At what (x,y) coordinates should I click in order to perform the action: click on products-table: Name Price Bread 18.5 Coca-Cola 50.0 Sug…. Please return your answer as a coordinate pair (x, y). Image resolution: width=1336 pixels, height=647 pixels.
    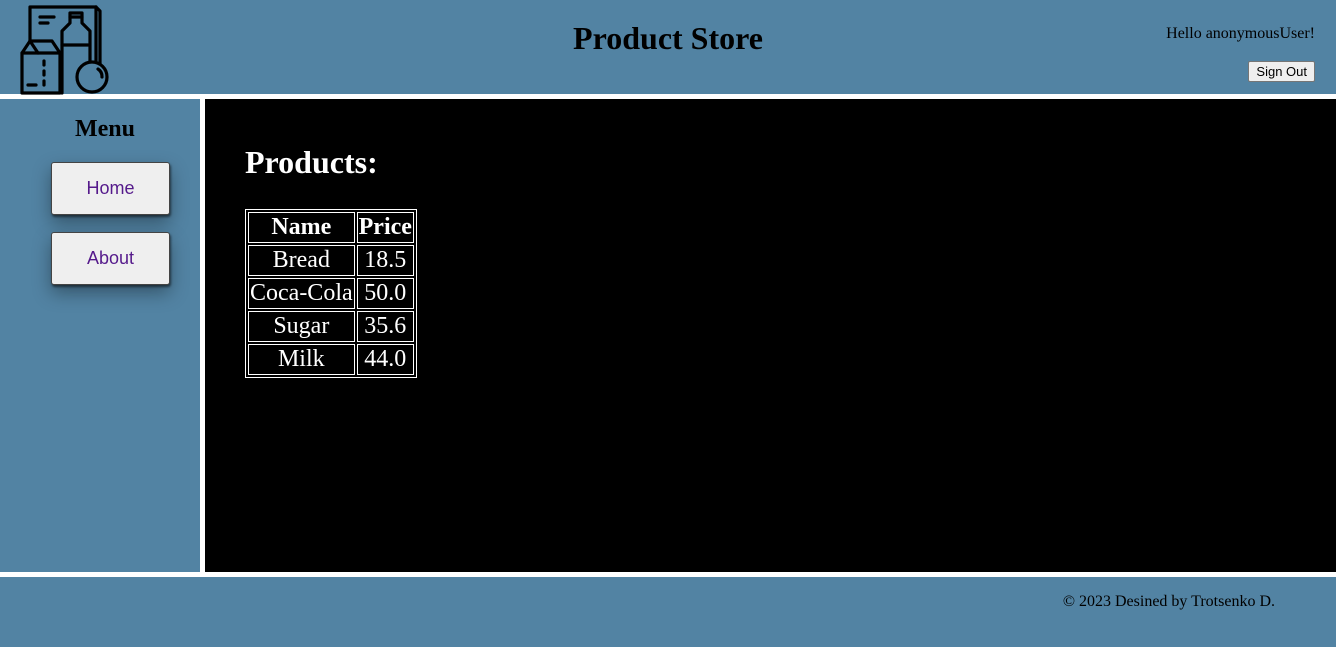
    Looking at the image, I should click on (331, 293).